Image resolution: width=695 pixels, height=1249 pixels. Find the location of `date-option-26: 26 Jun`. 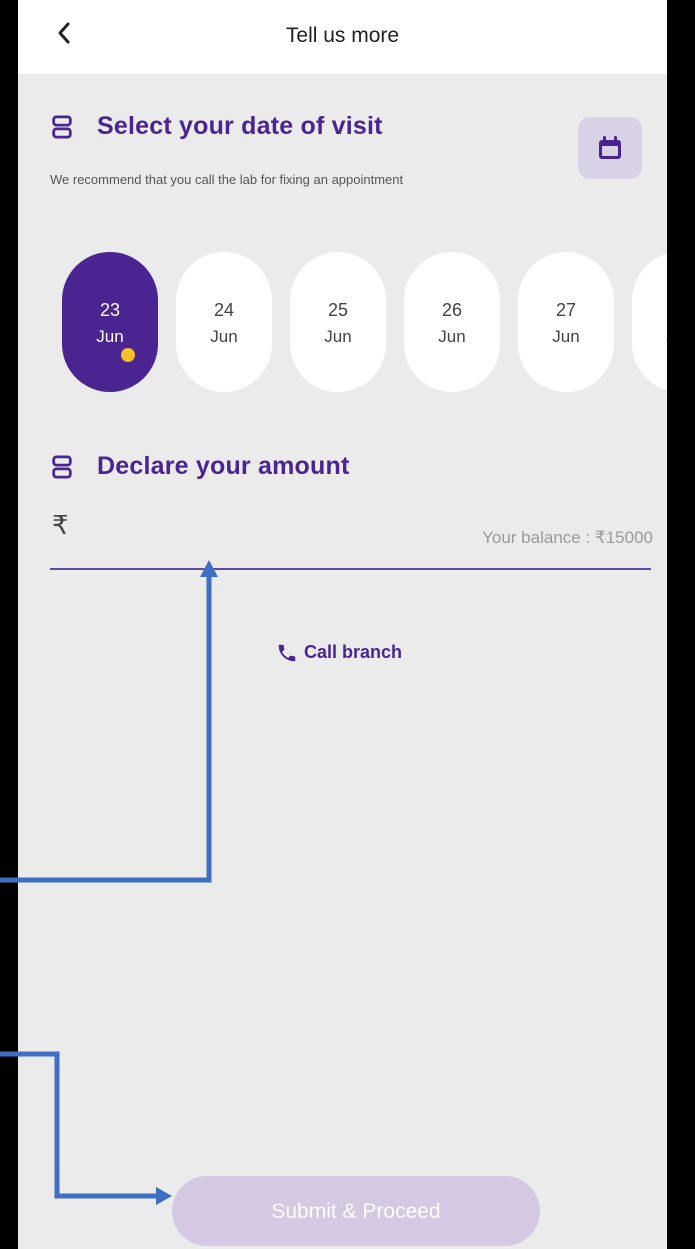

date-option-26: 26 Jun is located at coordinates (452, 322).